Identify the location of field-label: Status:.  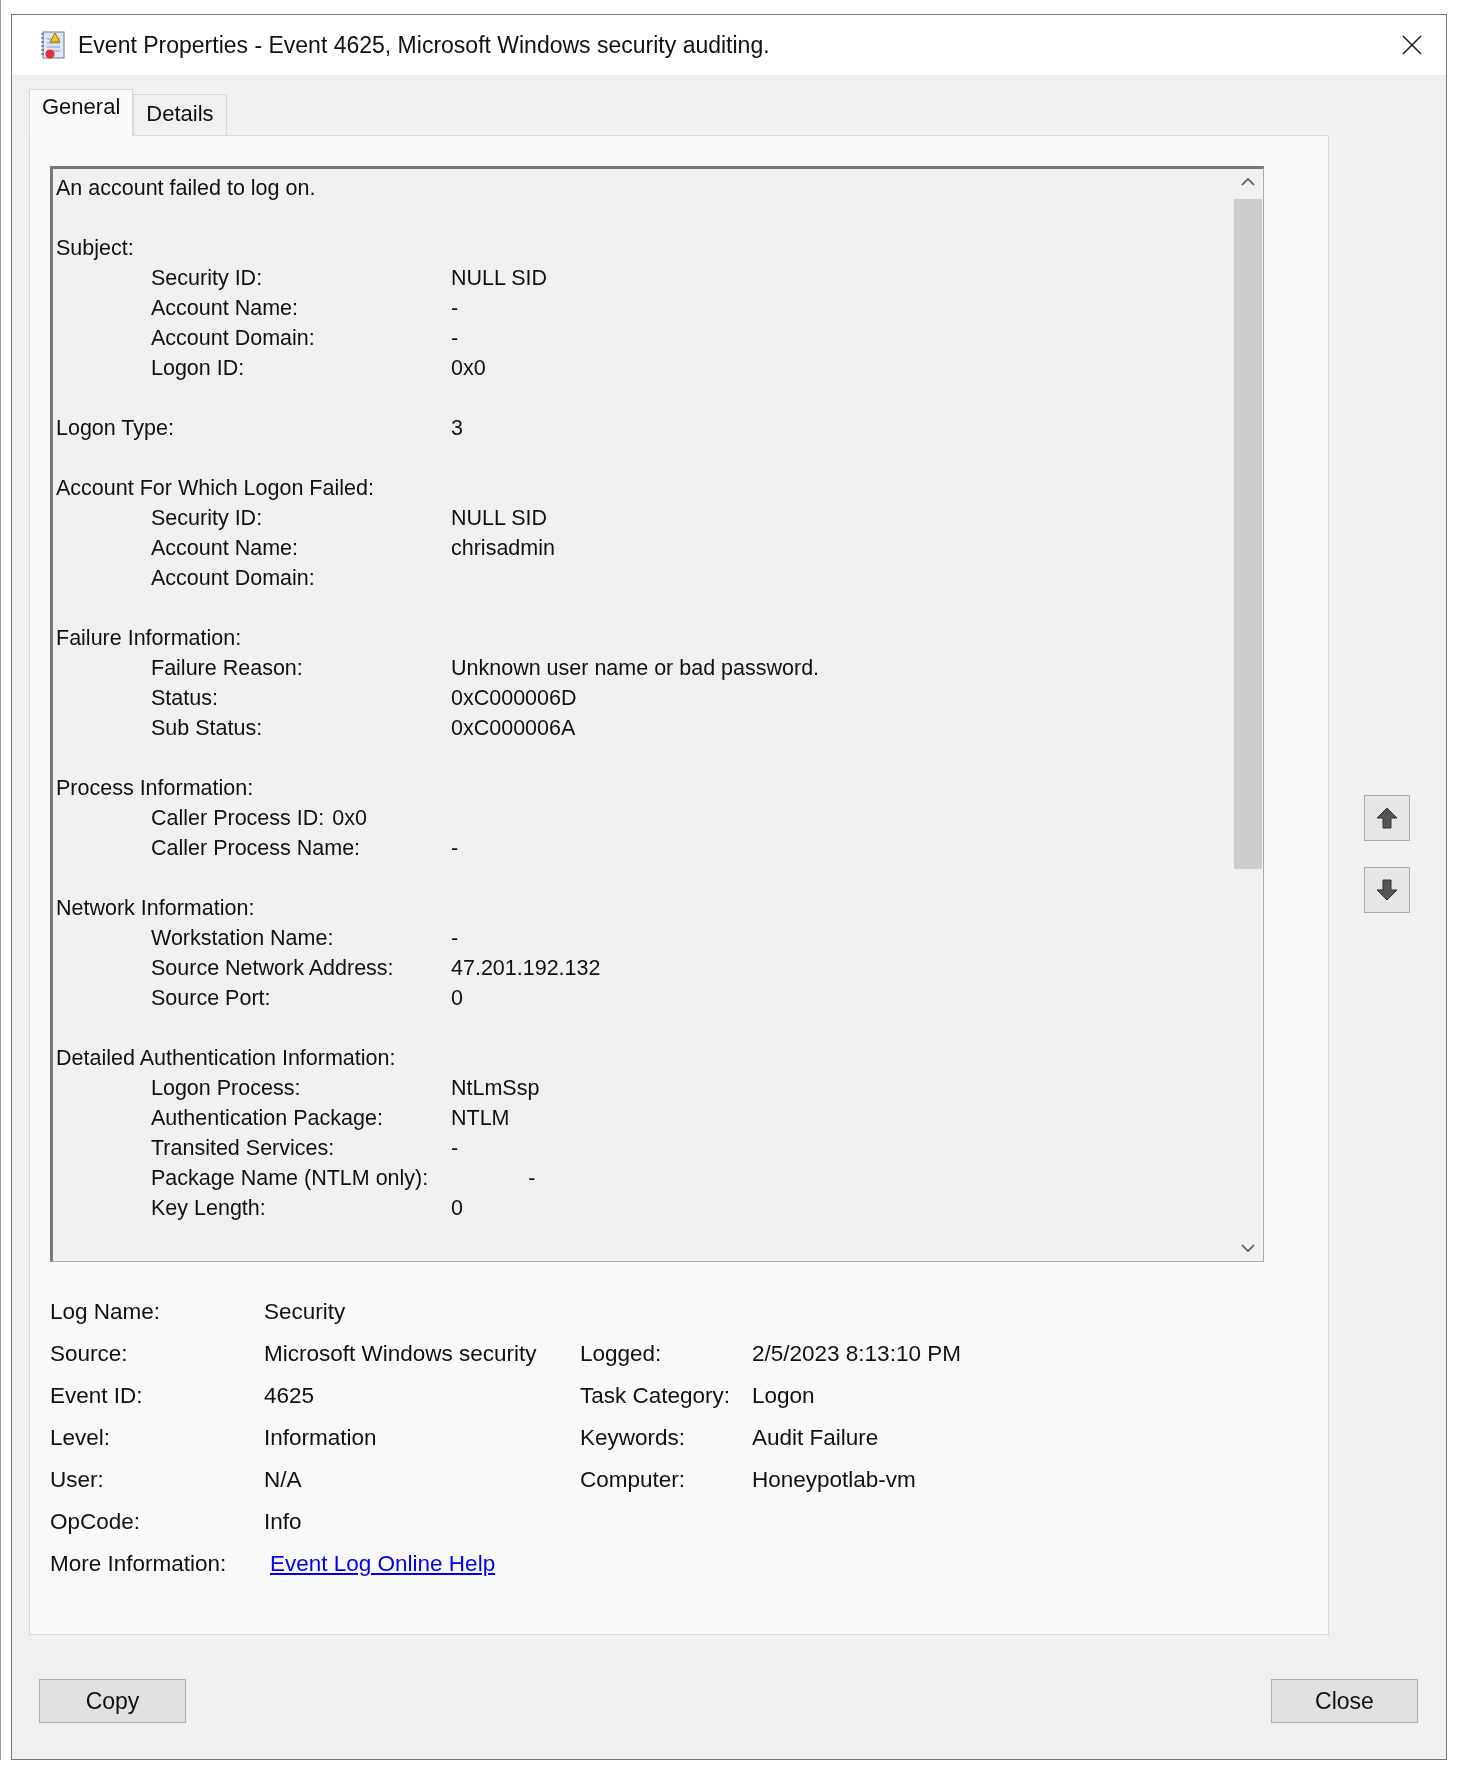
(185, 698).